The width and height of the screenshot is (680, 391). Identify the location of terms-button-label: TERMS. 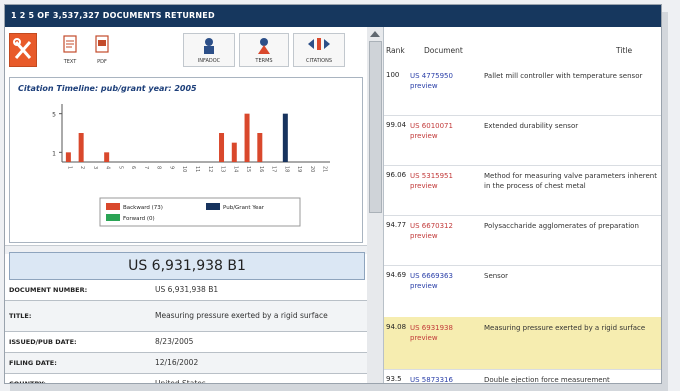
(264, 61).